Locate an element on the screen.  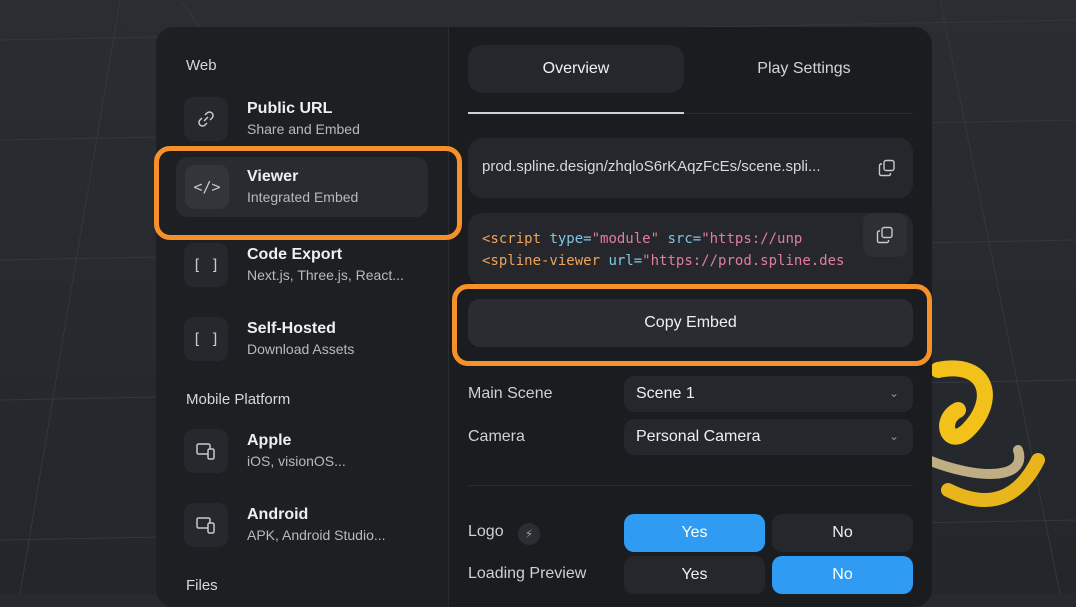
logo-no-button: No is located at coordinates (842, 533).